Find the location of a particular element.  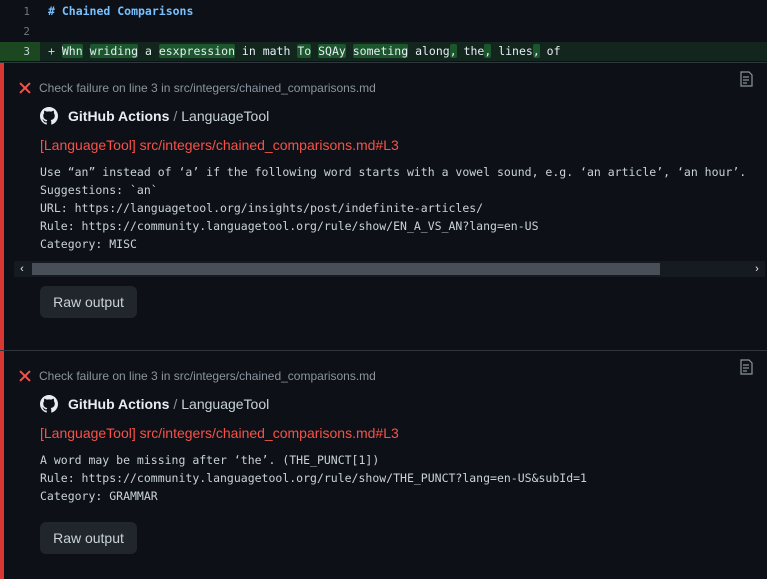

scroll-thumb is located at coordinates (346, 269).